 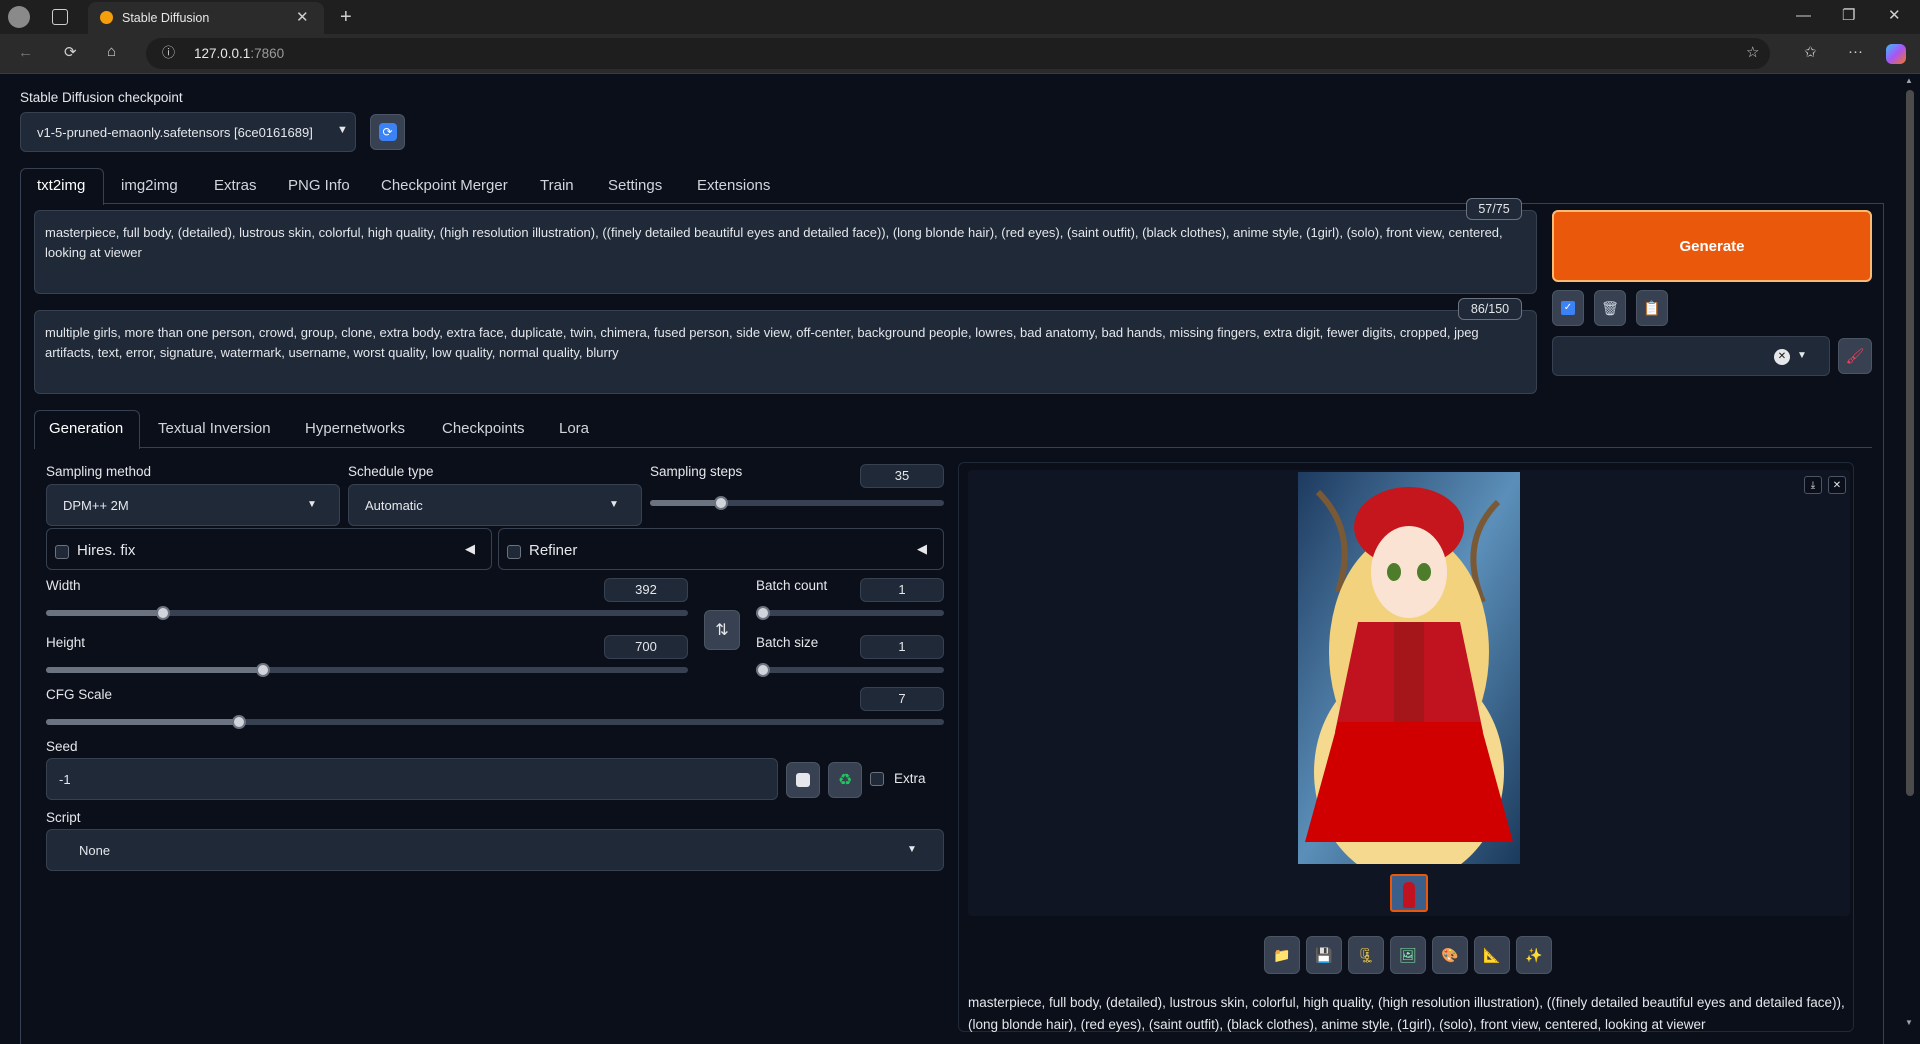 I want to click on minimize-icon: —, so click(x=1803, y=15).